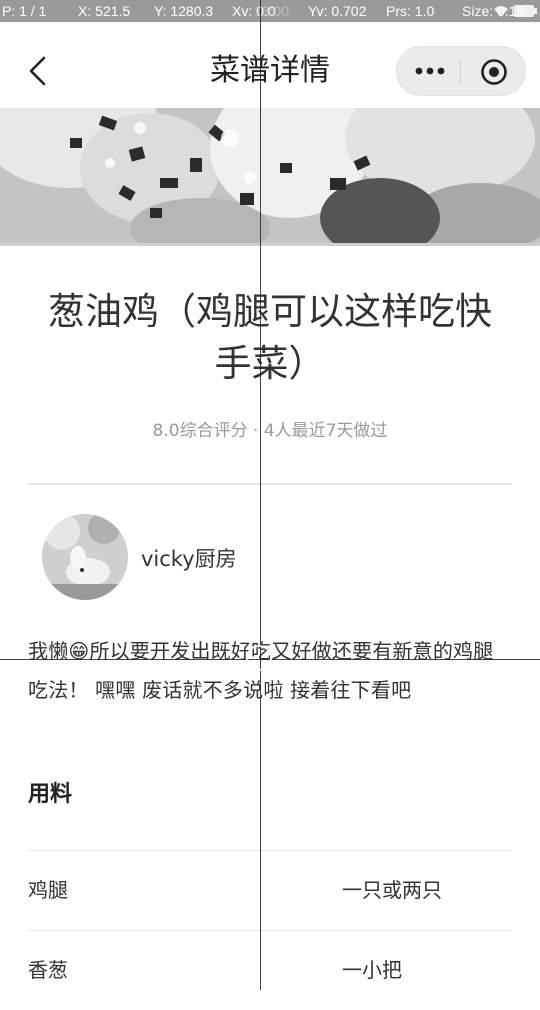  What do you see at coordinates (410, 11) in the screenshot?
I see `pointer-pressure: Prs: 1.0` at bounding box center [410, 11].